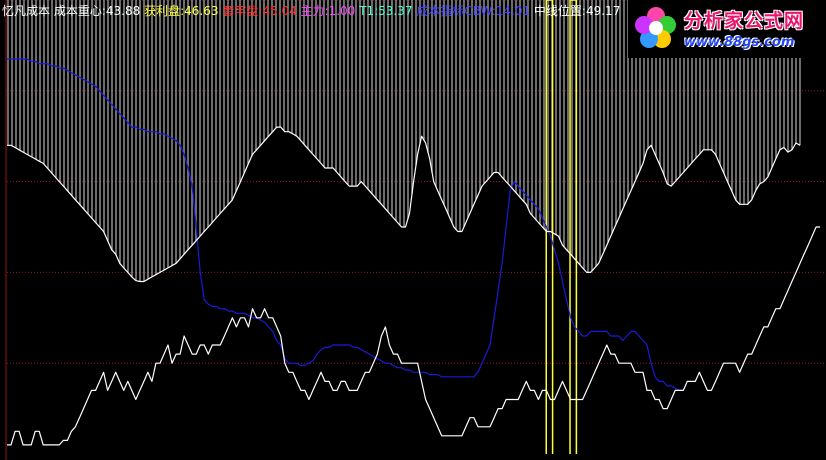 The image size is (826, 460). Describe the element at coordinates (314, 11) in the screenshot. I see `main-force-label: 主力:` at that location.